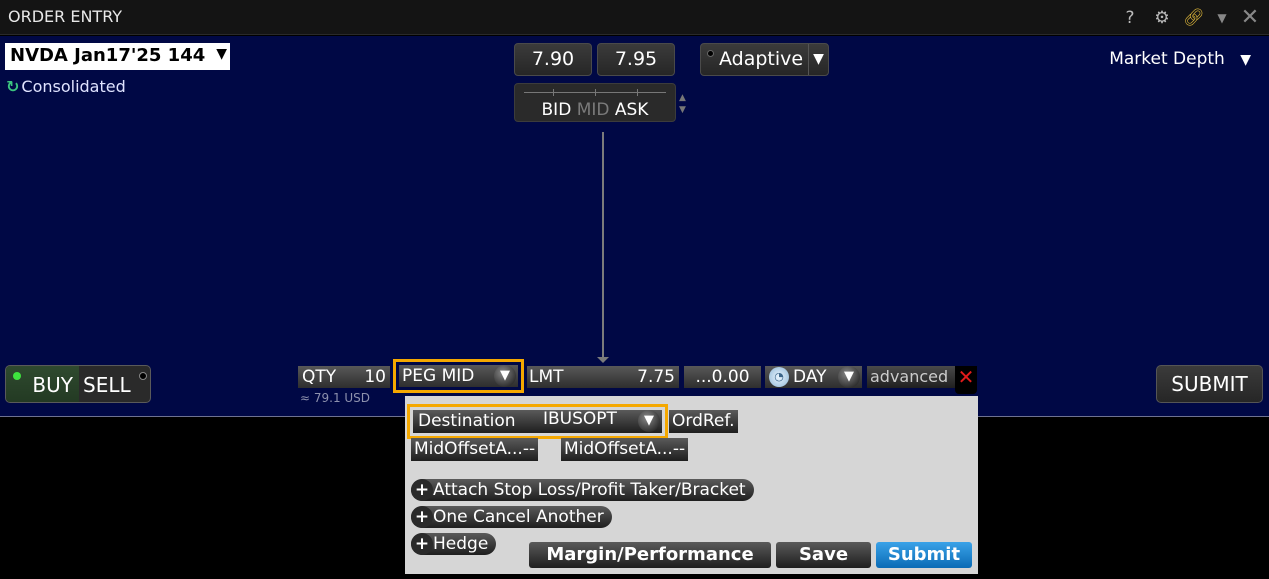  Describe the element at coordinates (722, 377) in the screenshot. I see `offset-field: ...0.00` at that location.